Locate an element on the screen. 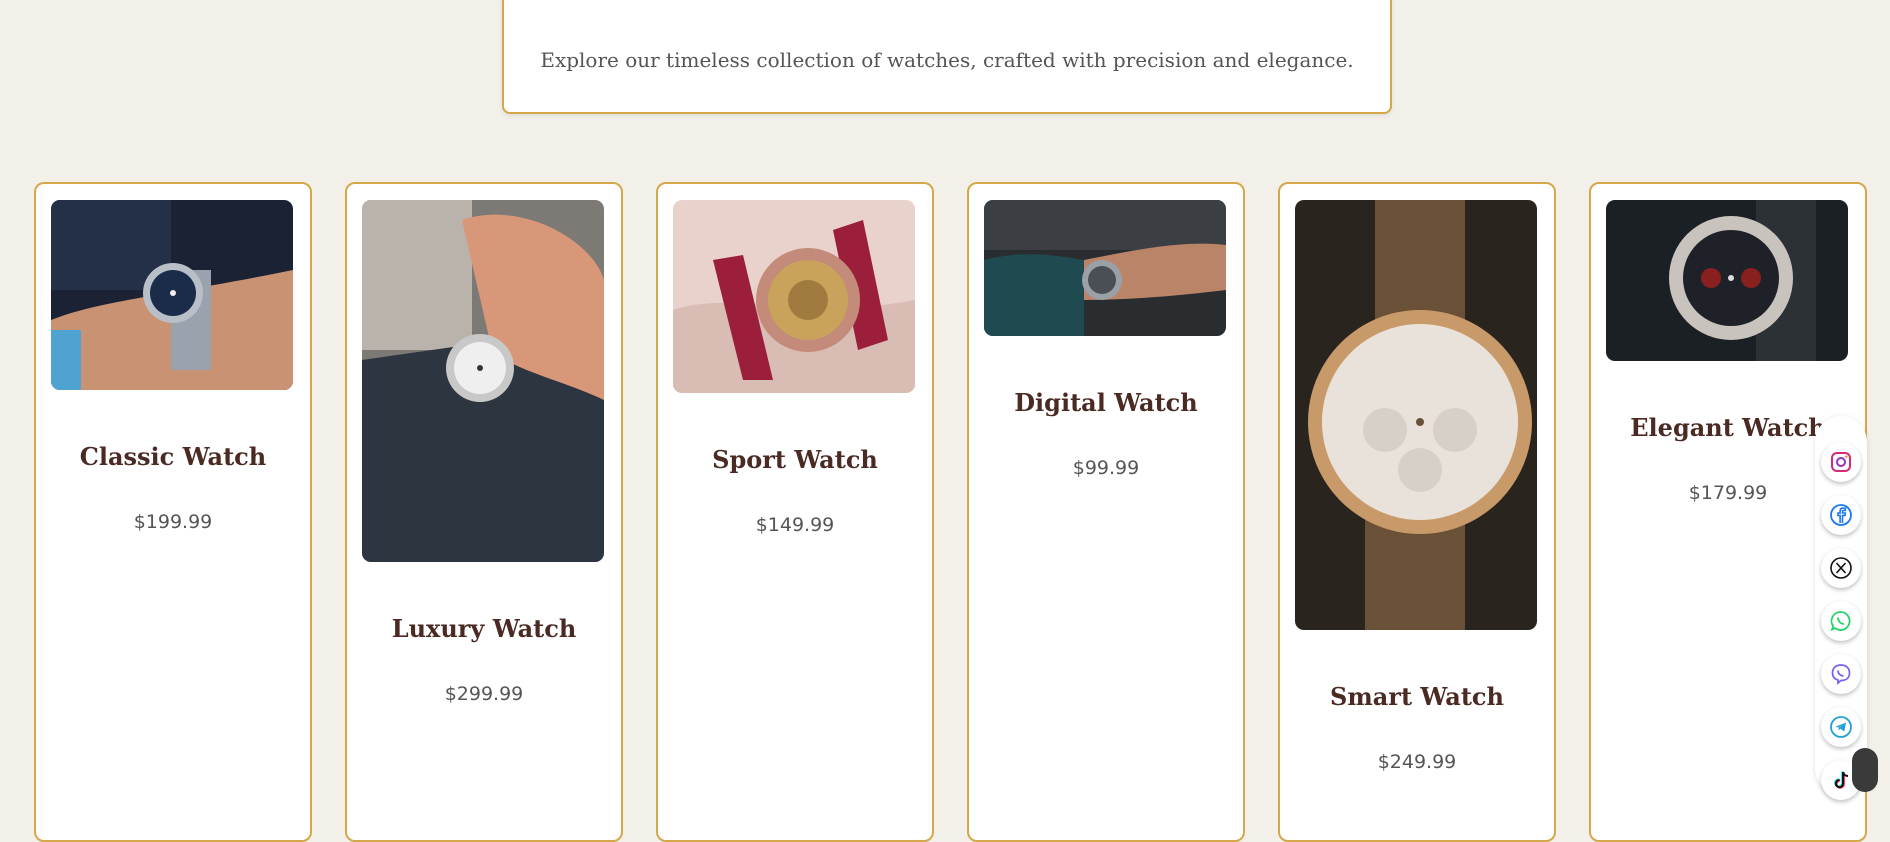 The height and width of the screenshot is (842, 1890). product-price: $149.99 is located at coordinates (795, 525).